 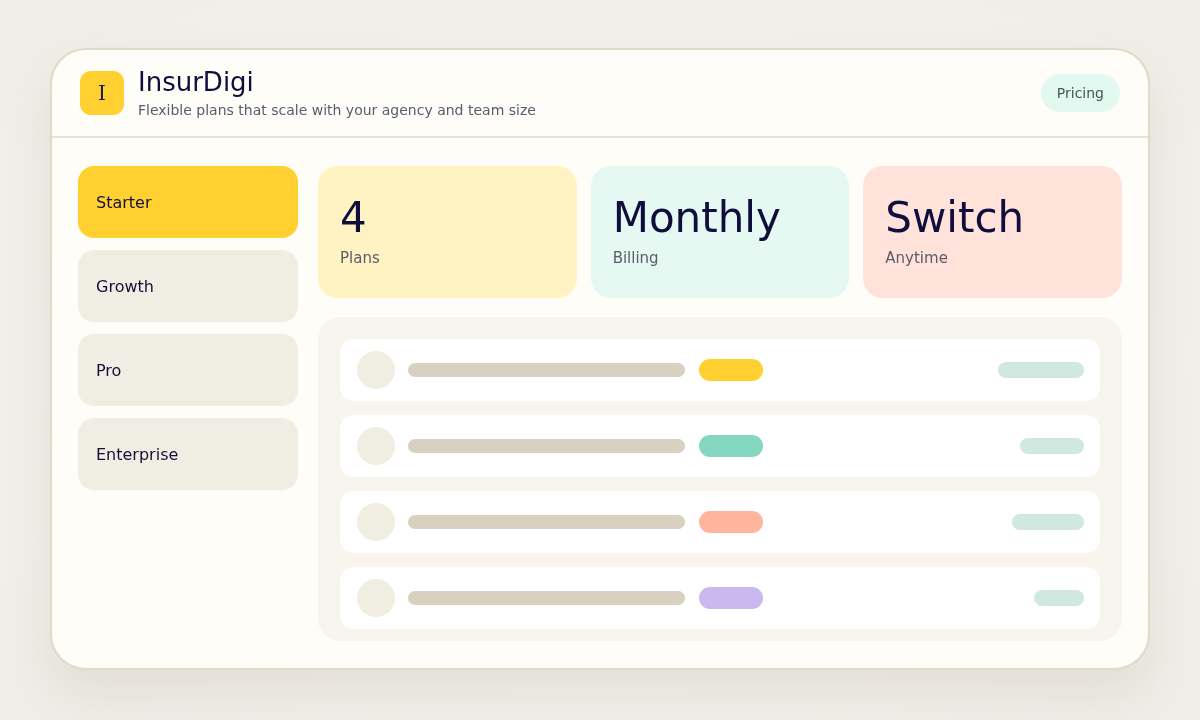 What do you see at coordinates (196, 82) in the screenshot?
I see `app-title: InsurDigi` at bounding box center [196, 82].